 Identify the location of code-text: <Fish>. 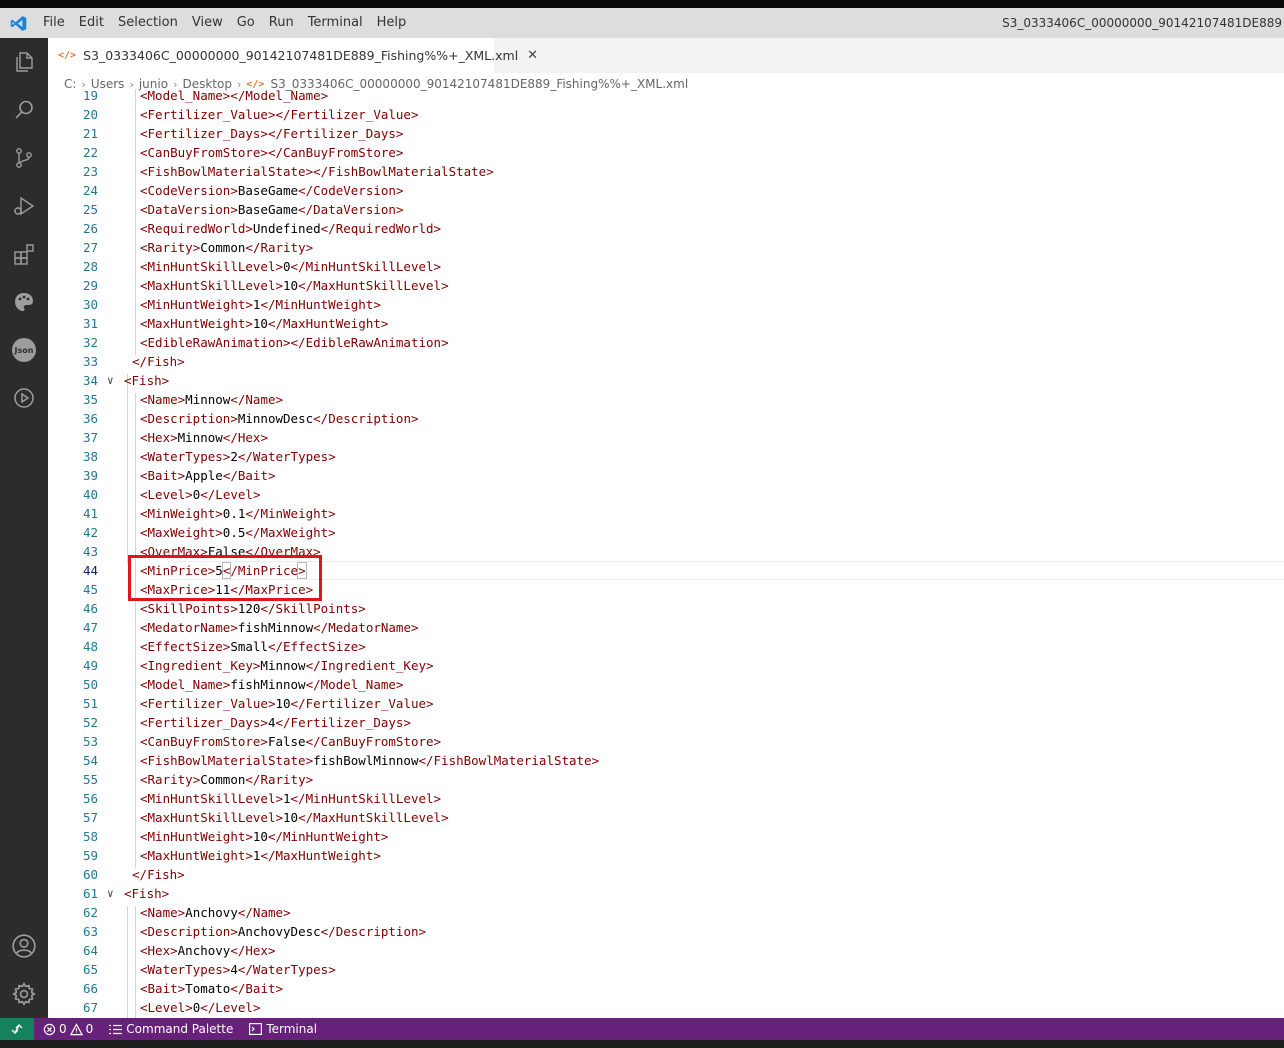
(147, 380).